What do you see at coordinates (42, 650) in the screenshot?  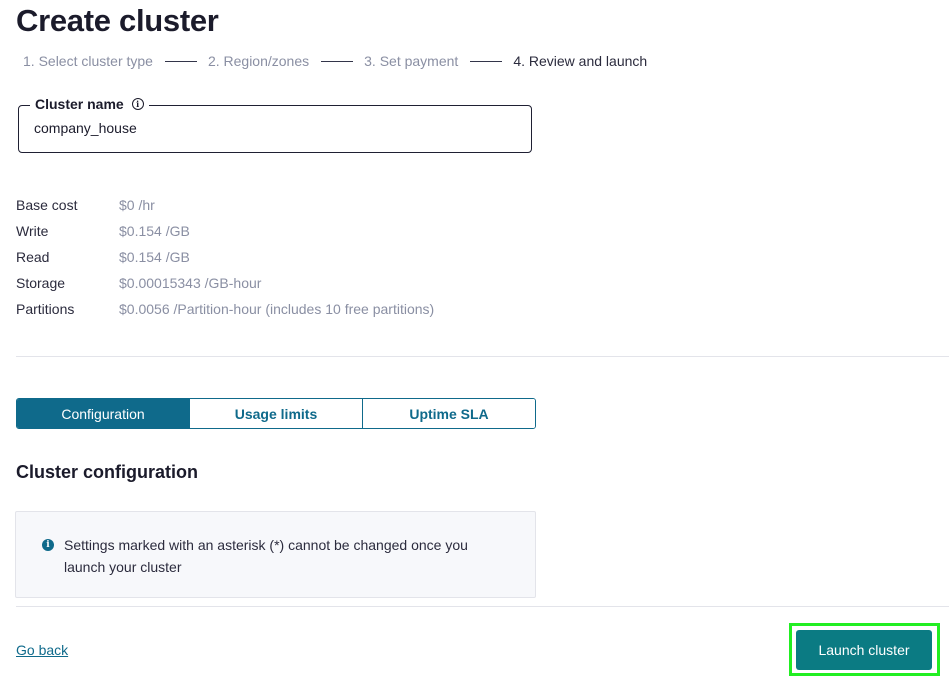 I see `go-back-link: Go back` at bounding box center [42, 650].